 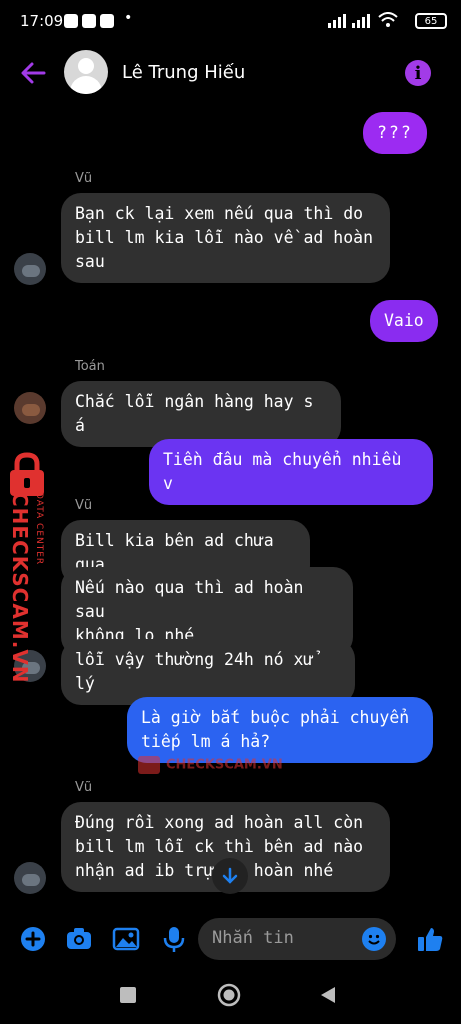 I want to click on message-incoming: lỗi vậy thường 24h nó xử lý, so click(x=208, y=672).